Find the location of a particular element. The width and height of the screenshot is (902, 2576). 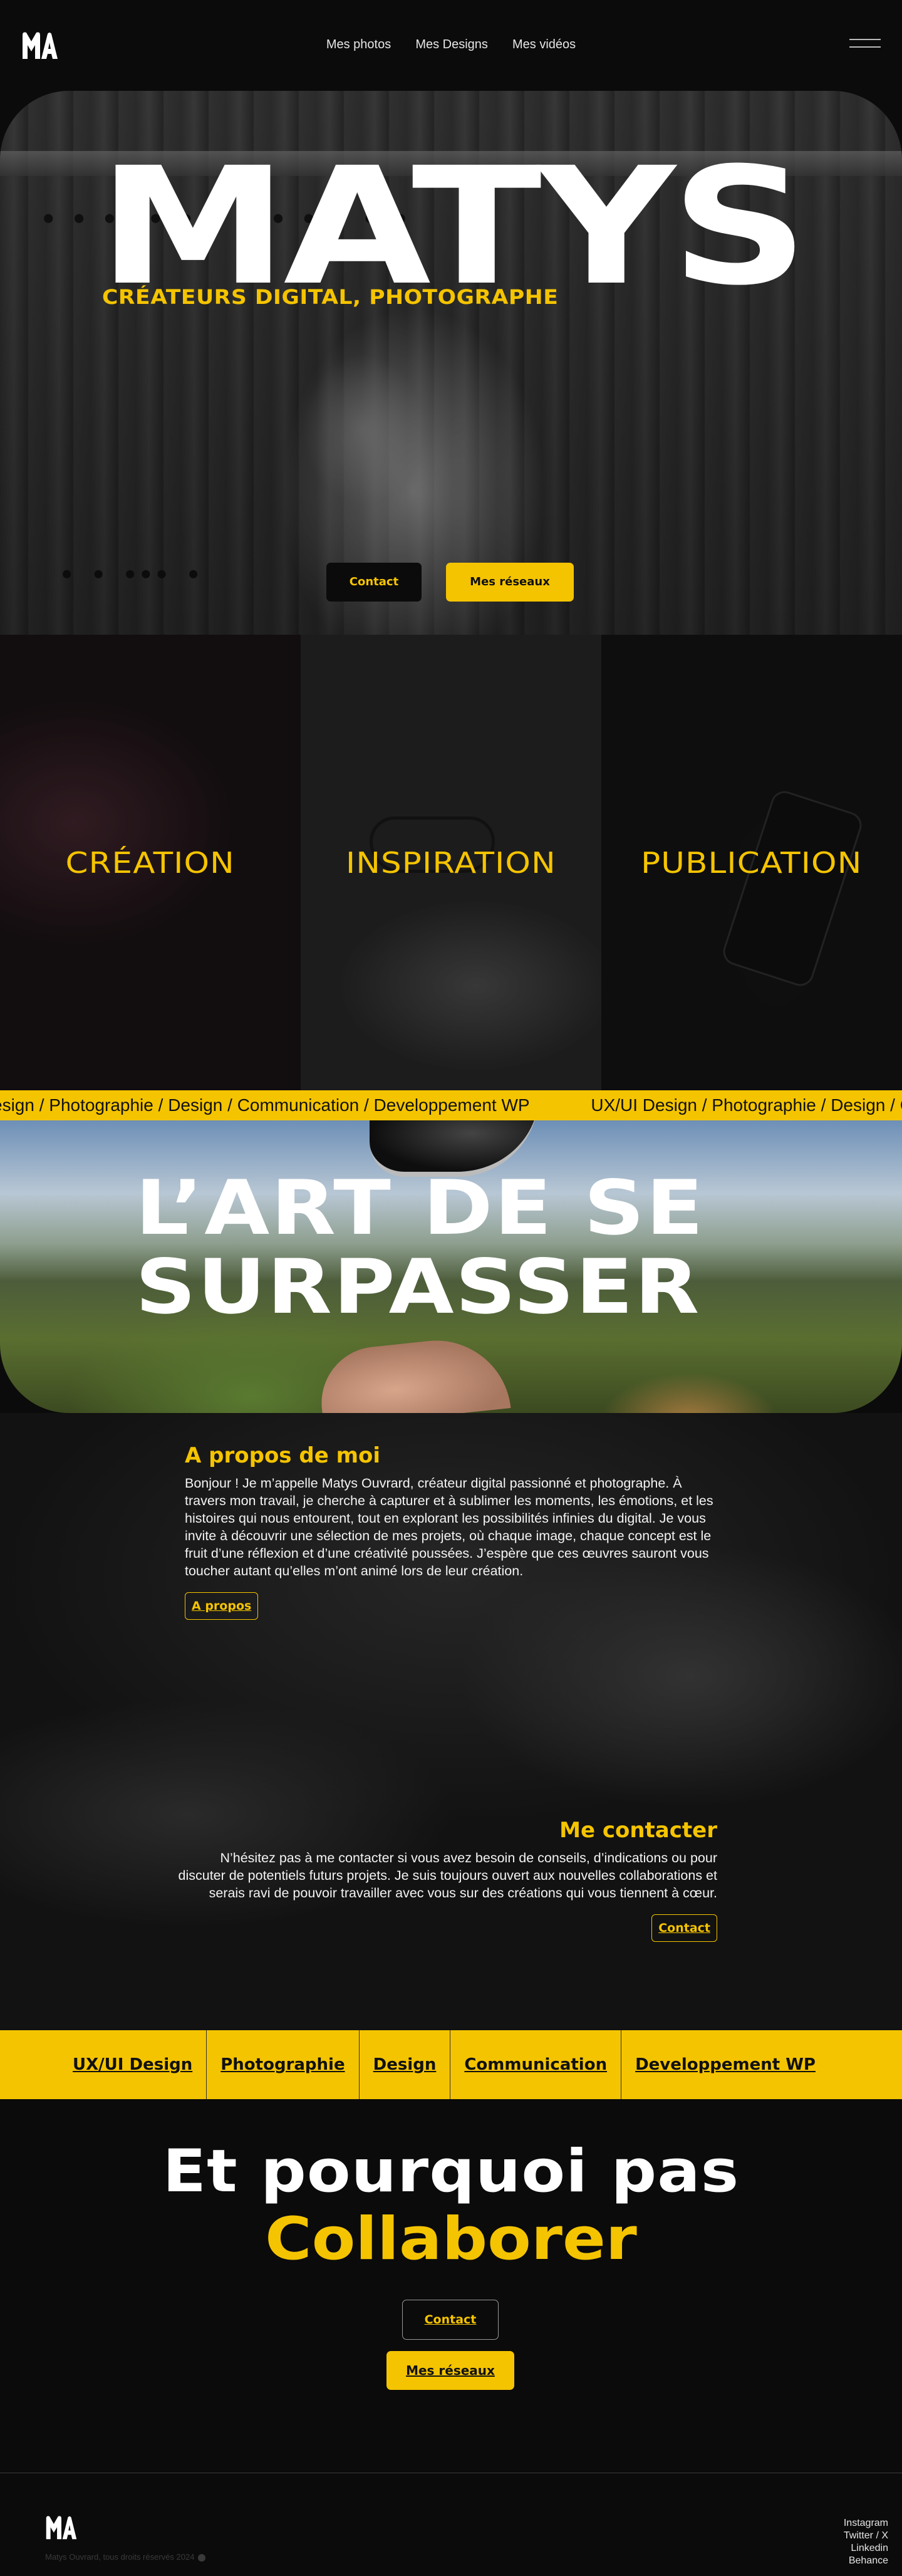

nav-link-videos: Mes vidéos is located at coordinates (544, 45).